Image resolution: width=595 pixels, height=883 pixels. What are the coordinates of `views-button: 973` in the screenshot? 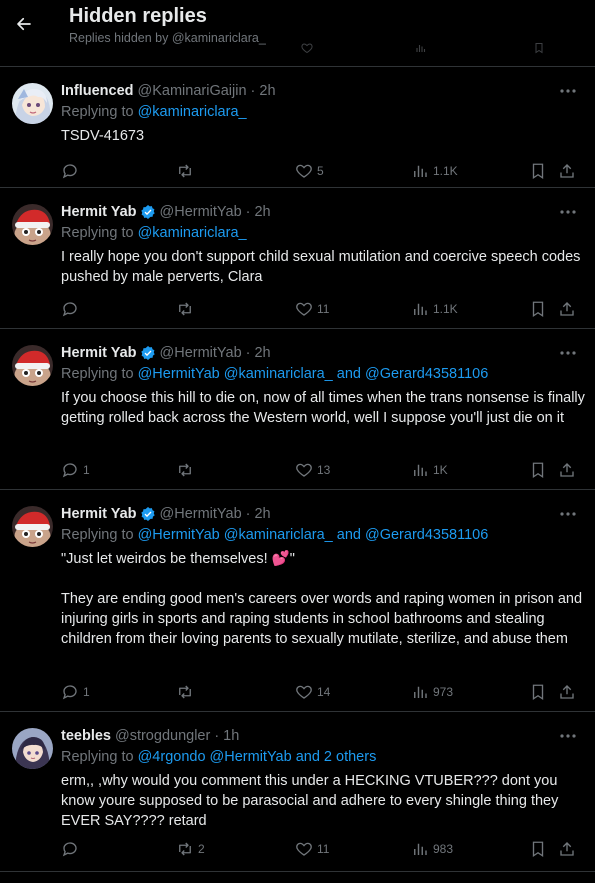 It's located at (432, 692).